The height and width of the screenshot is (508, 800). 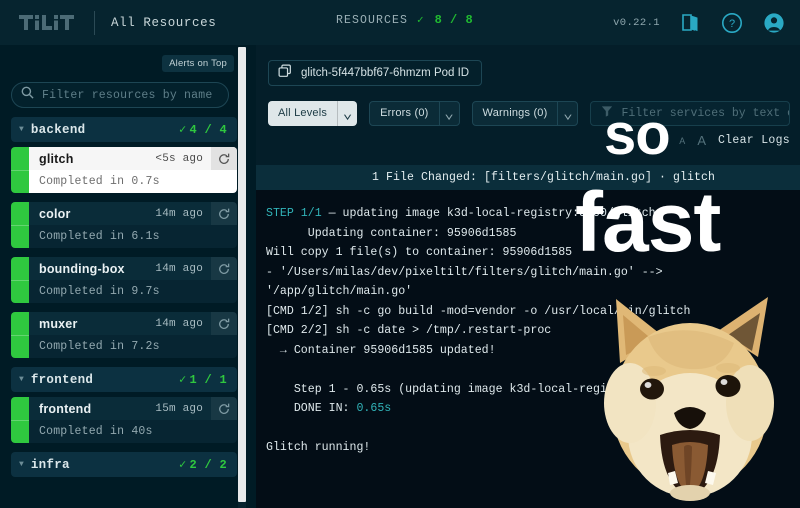 What do you see at coordinates (124, 170) in the screenshot?
I see `resource-item-glitch: glitch <5s ago Completed in 0.7s` at bounding box center [124, 170].